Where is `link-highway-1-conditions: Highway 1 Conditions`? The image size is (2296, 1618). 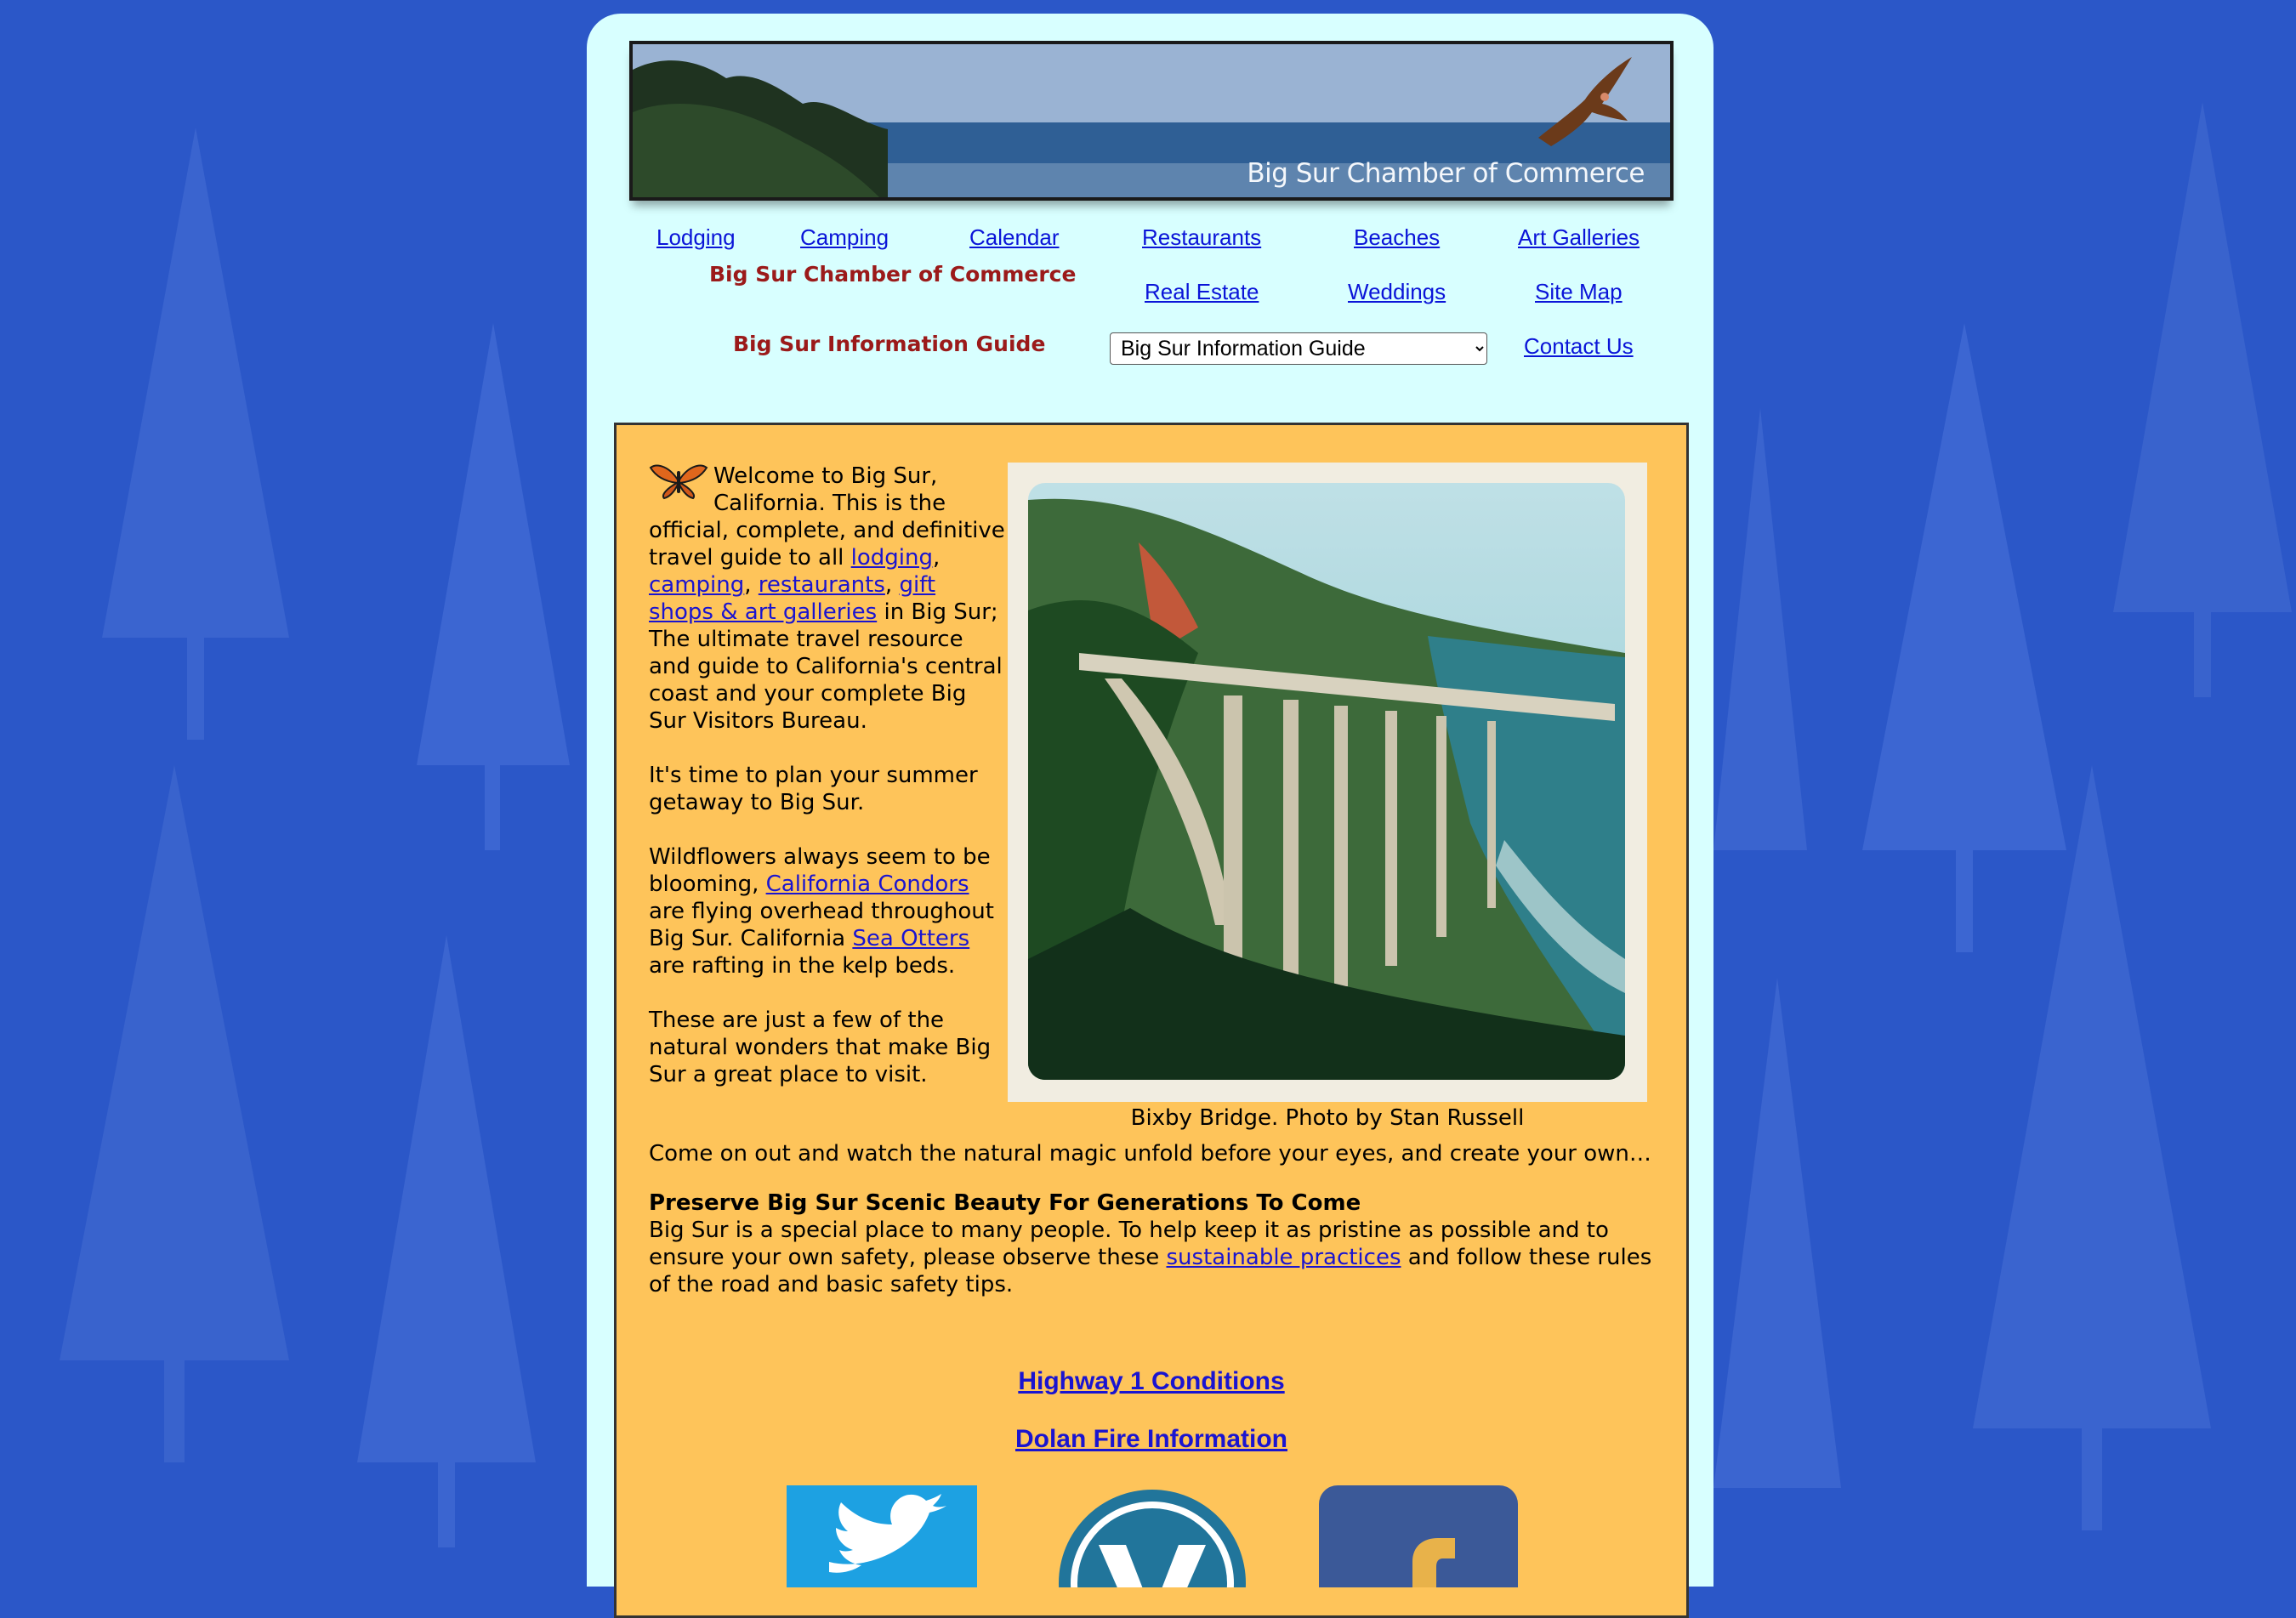
link-highway-1-conditions: Highway 1 Conditions is located at coordinates (1151, 1381).